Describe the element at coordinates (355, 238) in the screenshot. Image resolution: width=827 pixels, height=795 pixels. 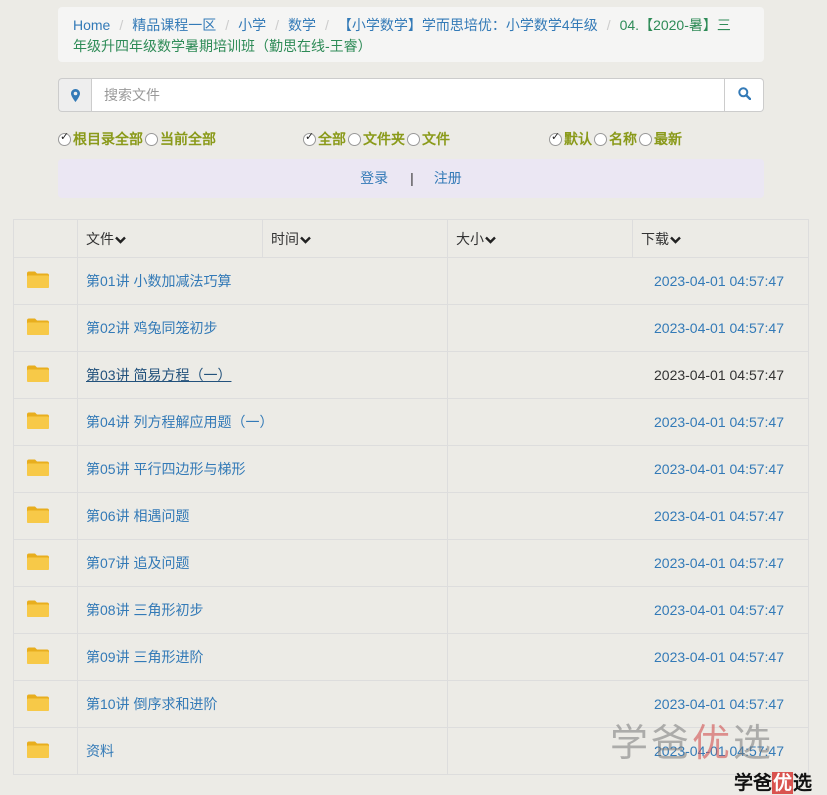
I see `column-header-time: 时间` at that location.